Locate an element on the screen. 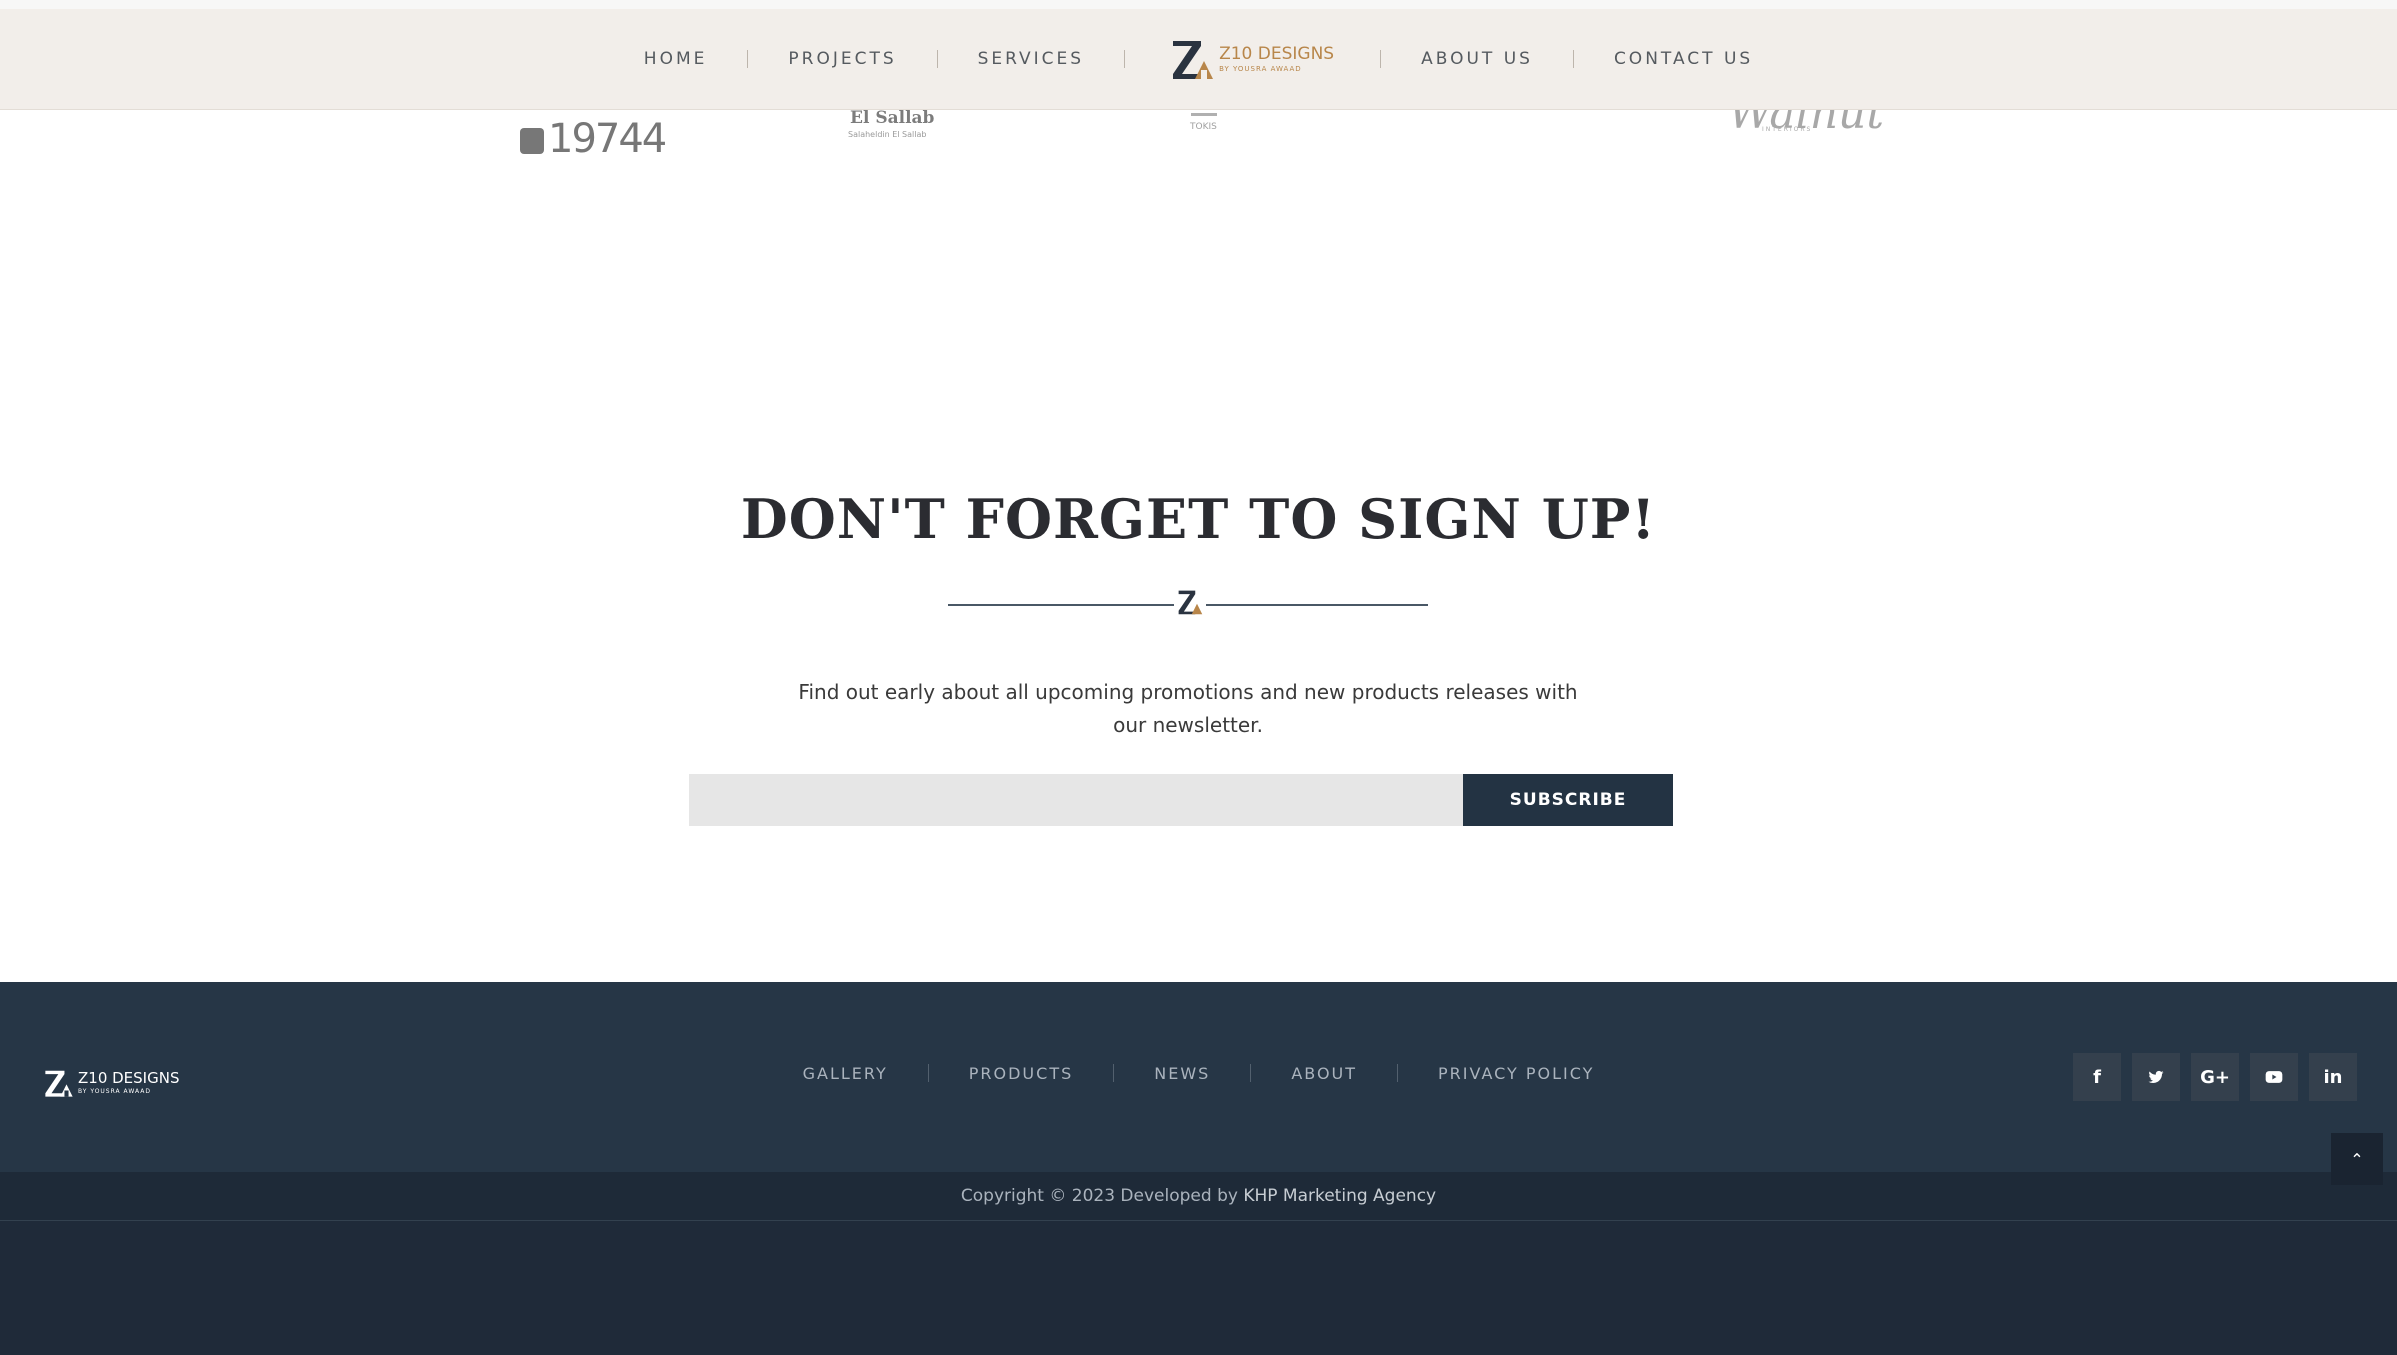 Image resolution: width=2397 pixels, height=1355 pixels. header-logo: Z10 DESIGNS BY YOUSRA AWAAD is located at coordinates (1252, 59).